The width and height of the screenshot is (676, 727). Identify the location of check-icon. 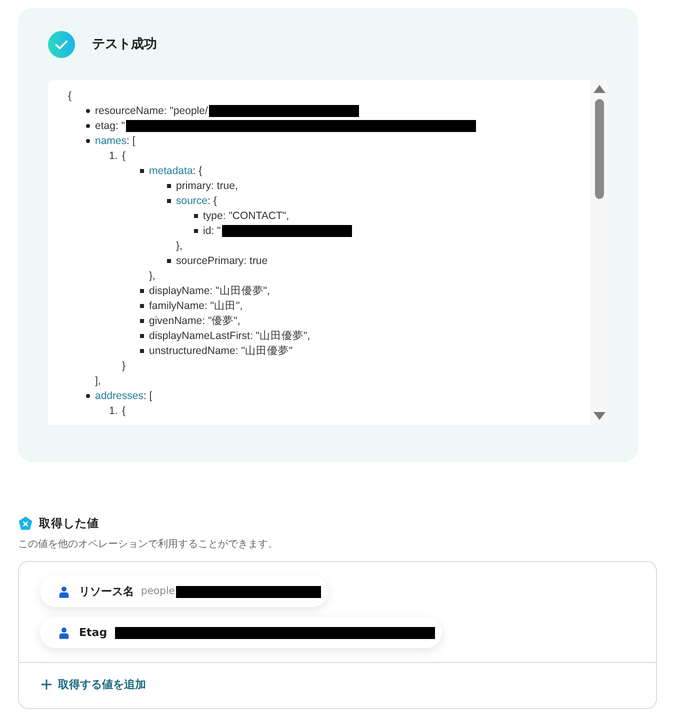
(61, 44).